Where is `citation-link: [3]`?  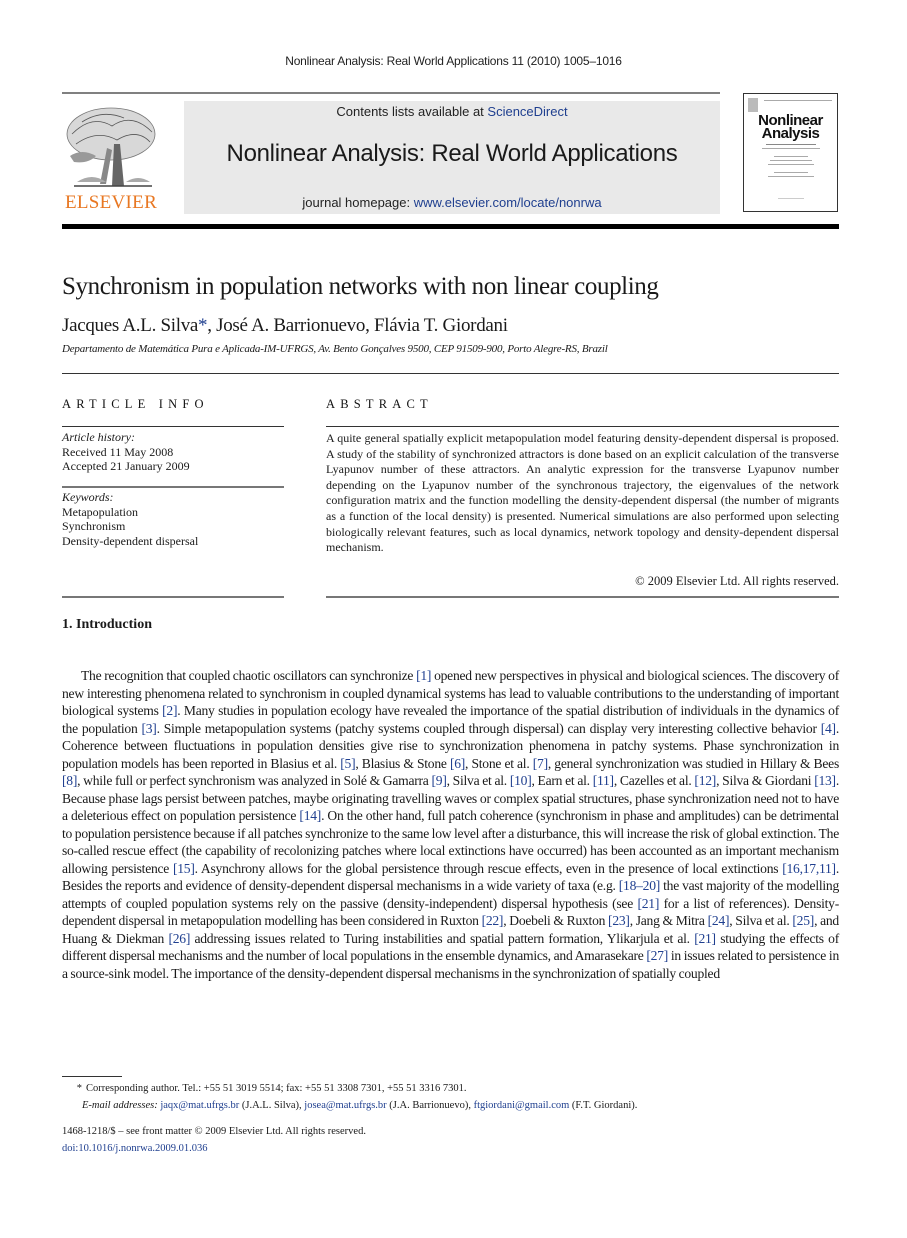
citation-link: [3] is located at coordinates (148, 728).